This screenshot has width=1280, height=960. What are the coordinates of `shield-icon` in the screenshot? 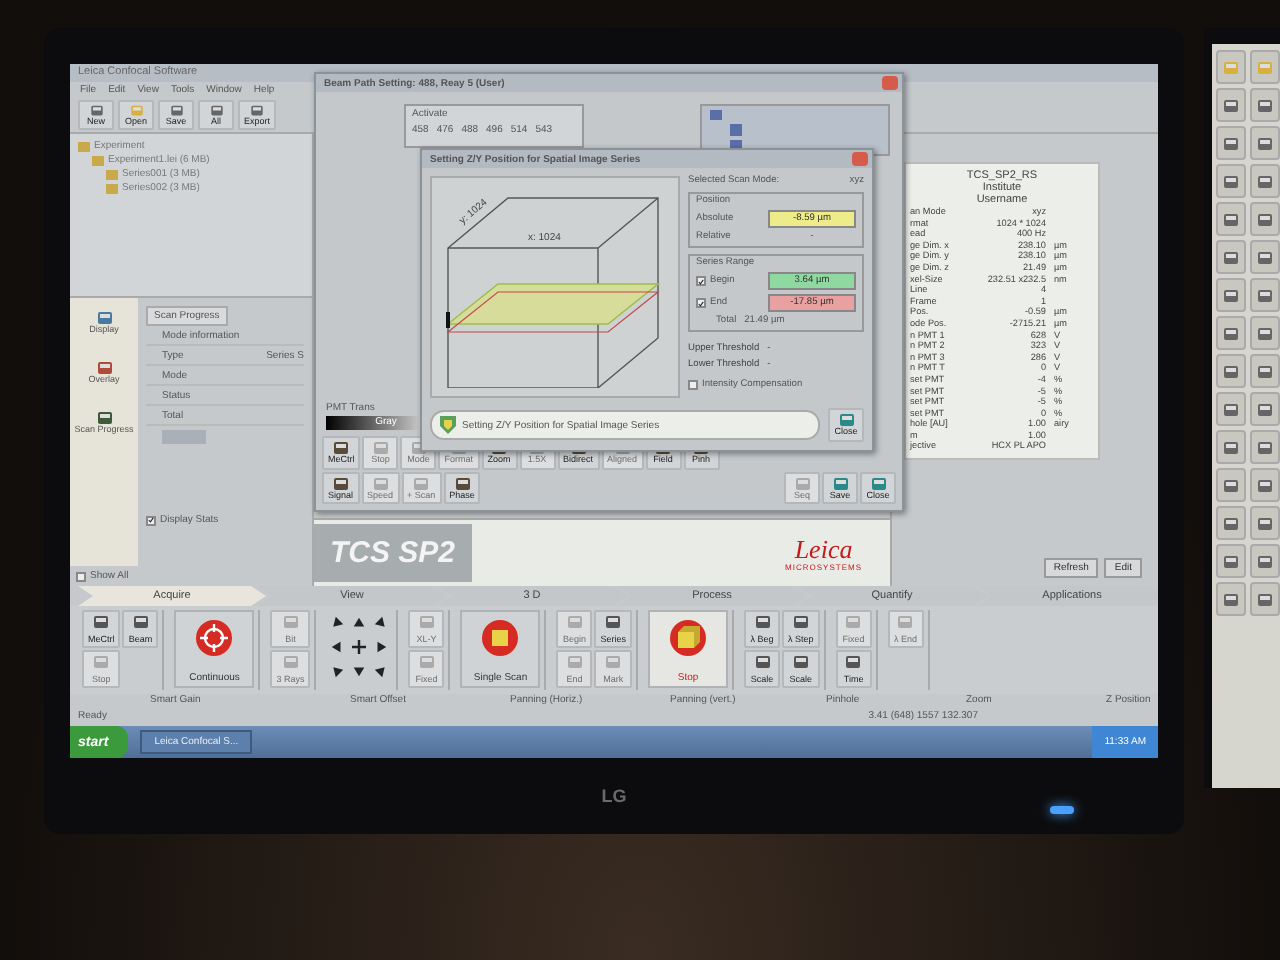 It's located at (448, 425).